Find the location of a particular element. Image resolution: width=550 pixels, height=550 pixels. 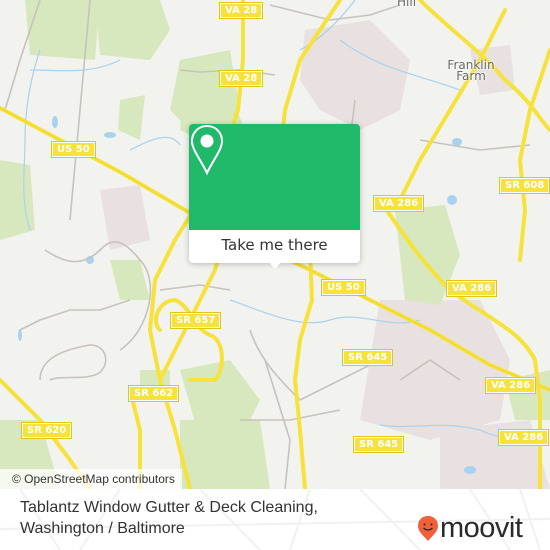

location-popup: Take me there is located at coordinates (274, 196).